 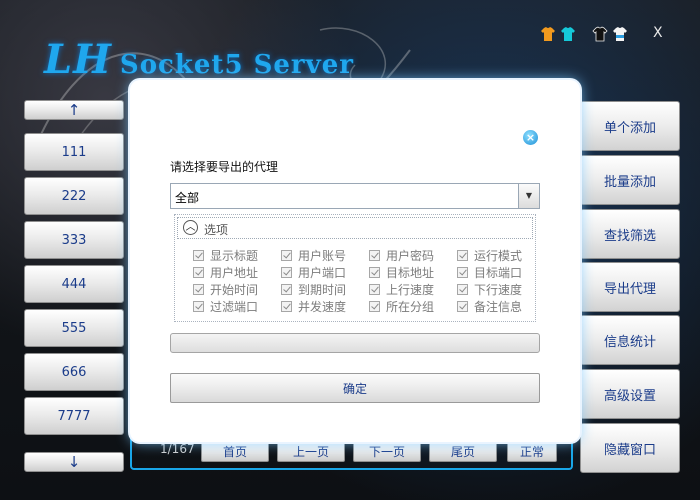 What do you see at coordinates (620, 34) in the screenshot?
I see `shirt-white-icon` at bounding box center [620, 34].